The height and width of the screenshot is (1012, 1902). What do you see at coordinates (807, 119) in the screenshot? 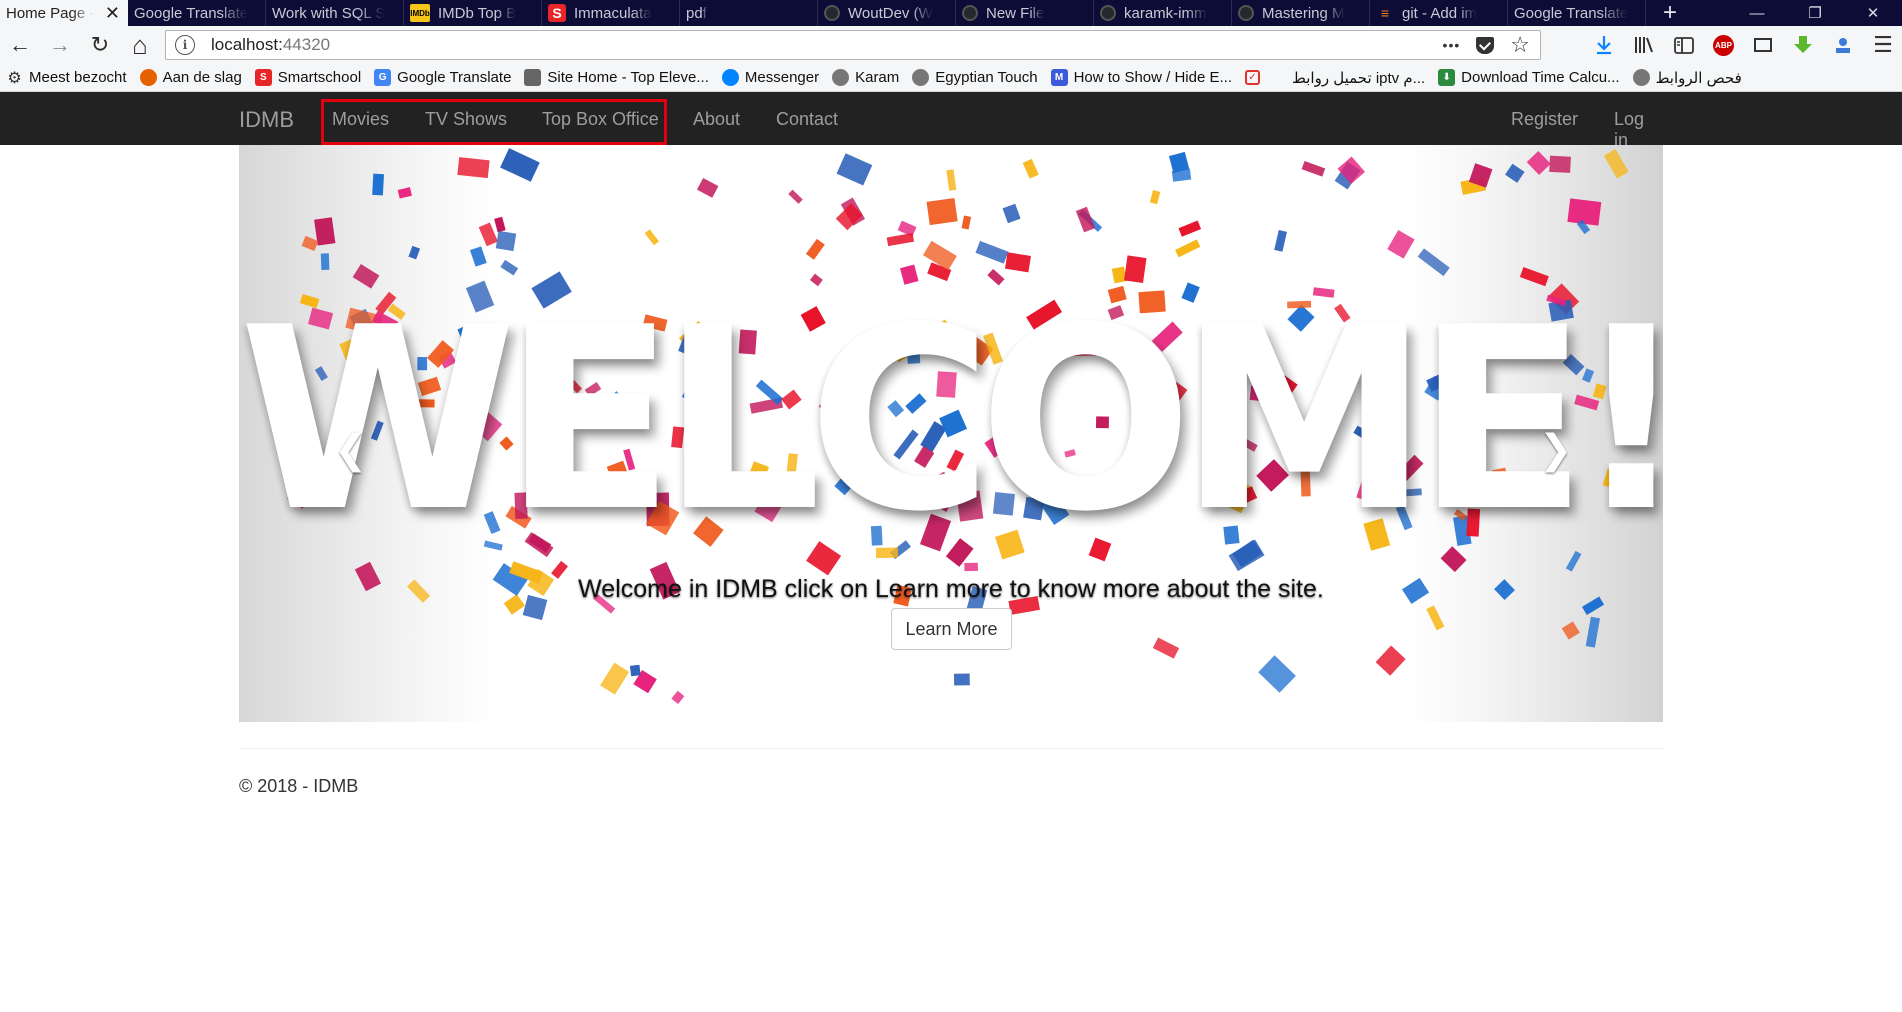
I see `nav-link-contact: Contact` at bounding box center [807, 119].